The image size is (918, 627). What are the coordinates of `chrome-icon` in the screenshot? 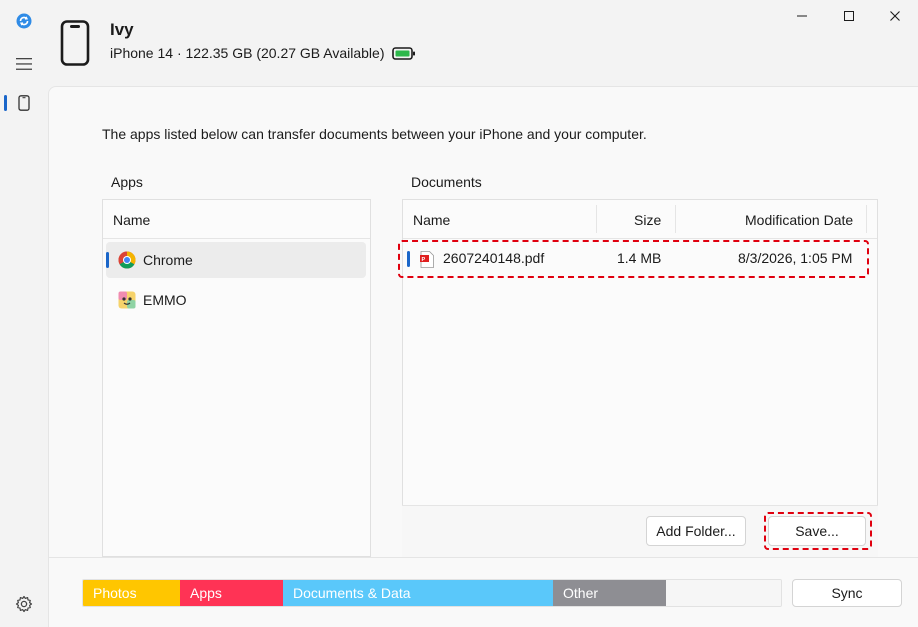 It's located at (127, 260).